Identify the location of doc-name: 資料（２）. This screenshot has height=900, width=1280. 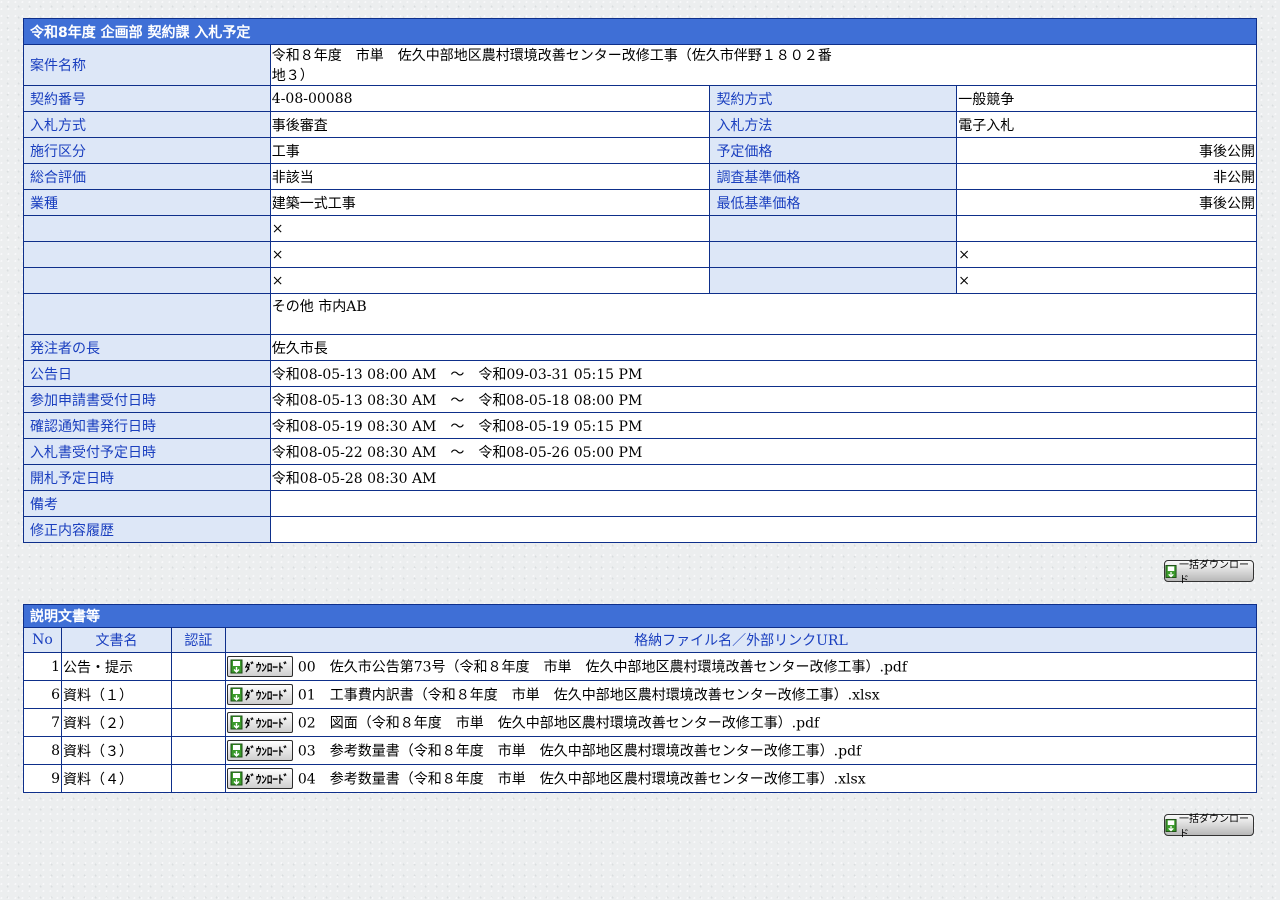
(116, 722).